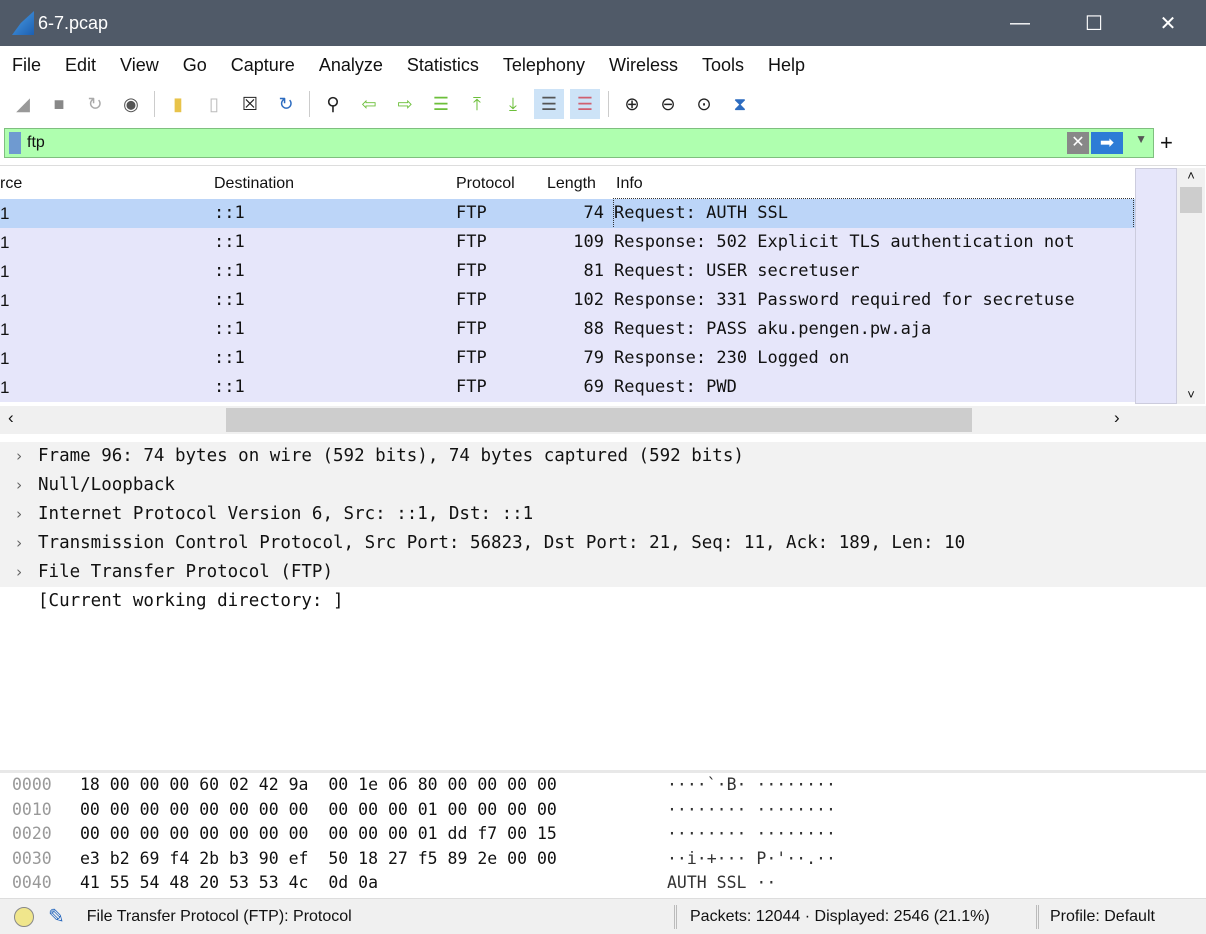 Image resolution: width=1206 pixels, height=934 pixels. Describe the element at coordinates (229, 883) in the screenshot. I see `bytes-hex: 41 55 54 48 20 53 53 4c 0d 0a` at that location.